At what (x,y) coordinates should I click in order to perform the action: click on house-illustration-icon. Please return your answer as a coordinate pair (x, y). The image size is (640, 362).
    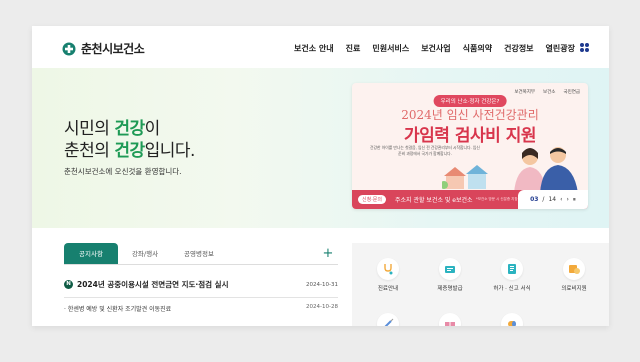
    Looking at the image, I should click on (465, 177).